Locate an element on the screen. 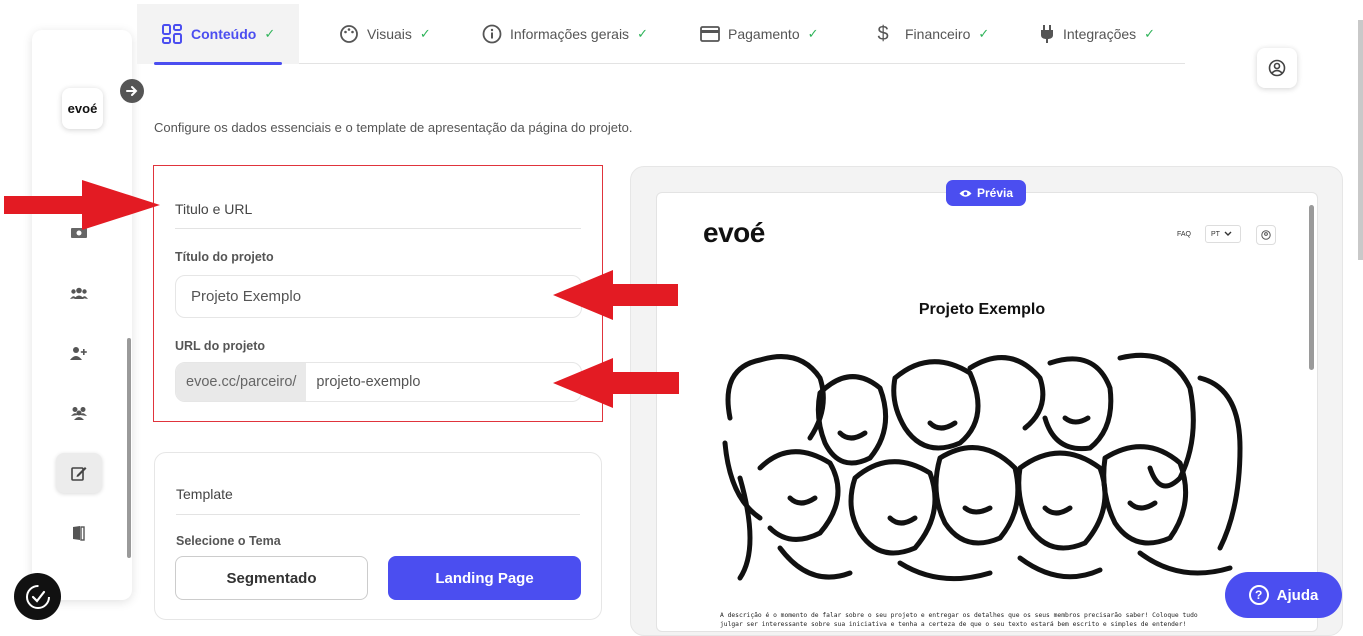 This screenshot has width=1363, height=636. theme-segmentado-button: Segmentado is located at coordinates (271, 578).